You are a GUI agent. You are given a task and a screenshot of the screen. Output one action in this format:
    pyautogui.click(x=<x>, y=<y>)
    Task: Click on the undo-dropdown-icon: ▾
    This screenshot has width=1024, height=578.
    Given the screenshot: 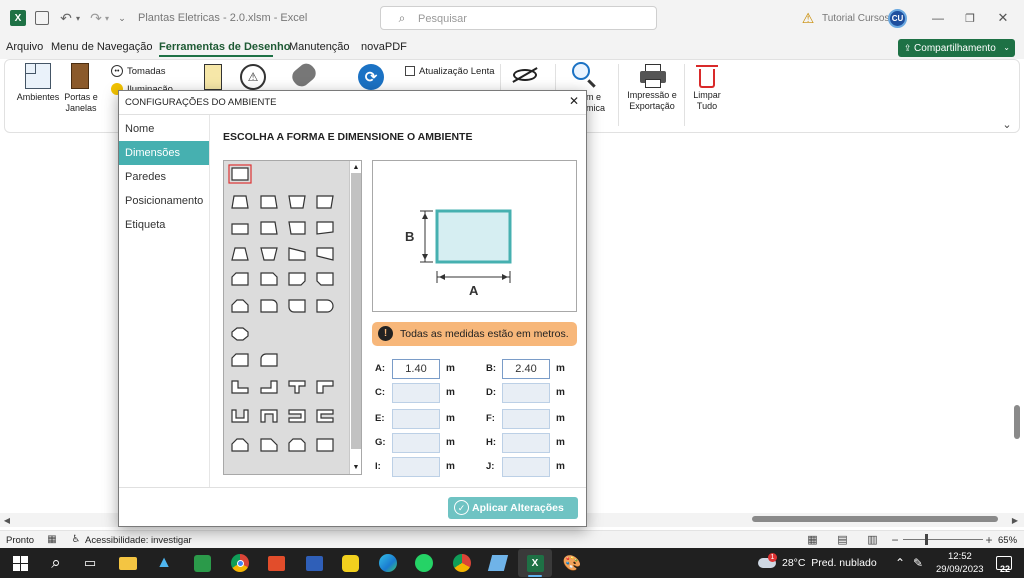 What is the action you would take?
    pyautogui.click(x=78, y=18)
    